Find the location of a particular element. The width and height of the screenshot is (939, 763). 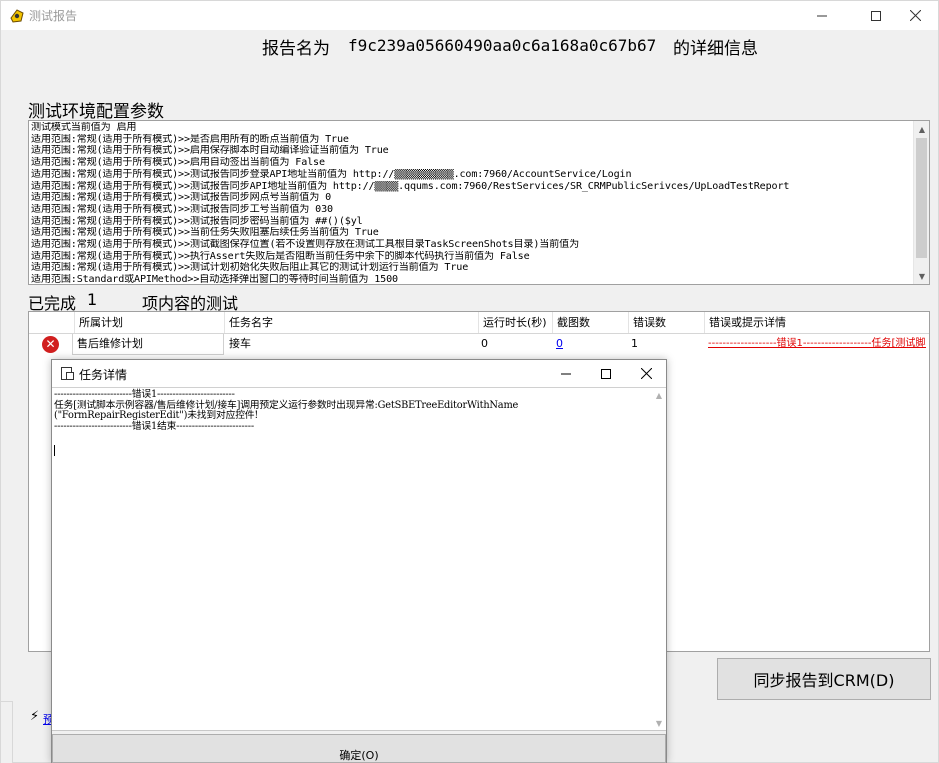

dialog-close-button is located at coordinates (646, 373).